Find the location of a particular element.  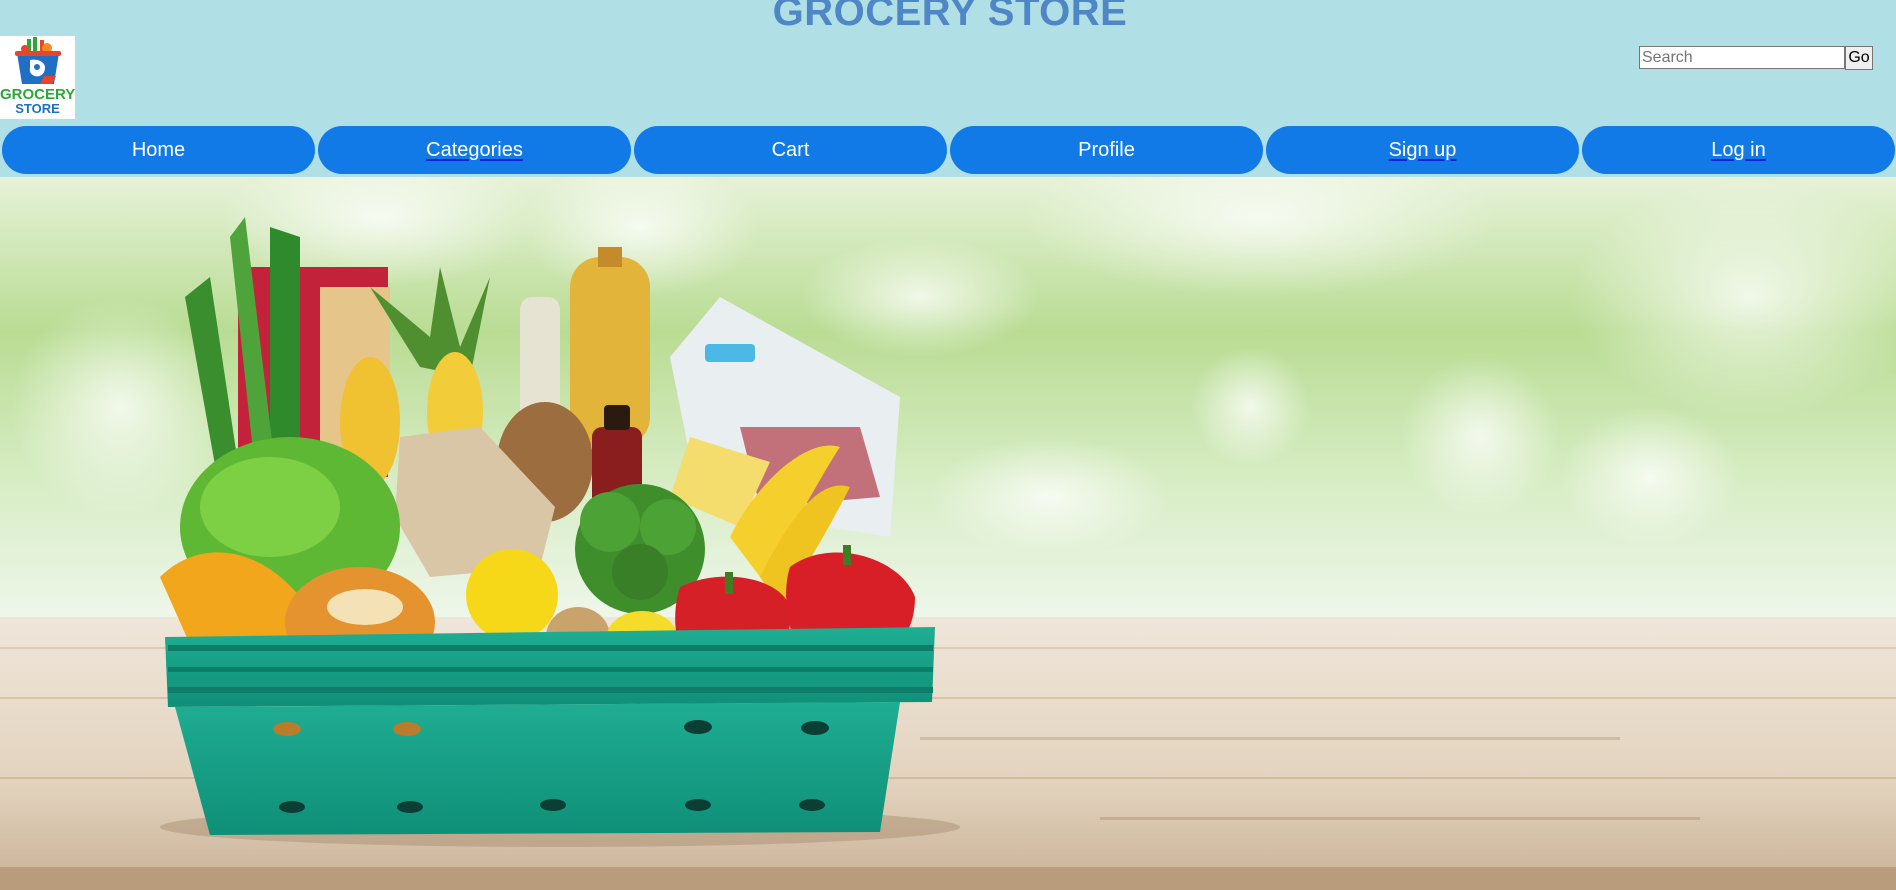

nav-home: Home is located at coordinates (158, 150).